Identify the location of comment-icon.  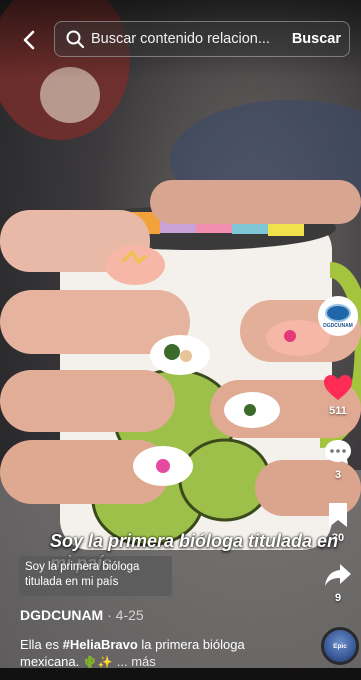
(338, 452).